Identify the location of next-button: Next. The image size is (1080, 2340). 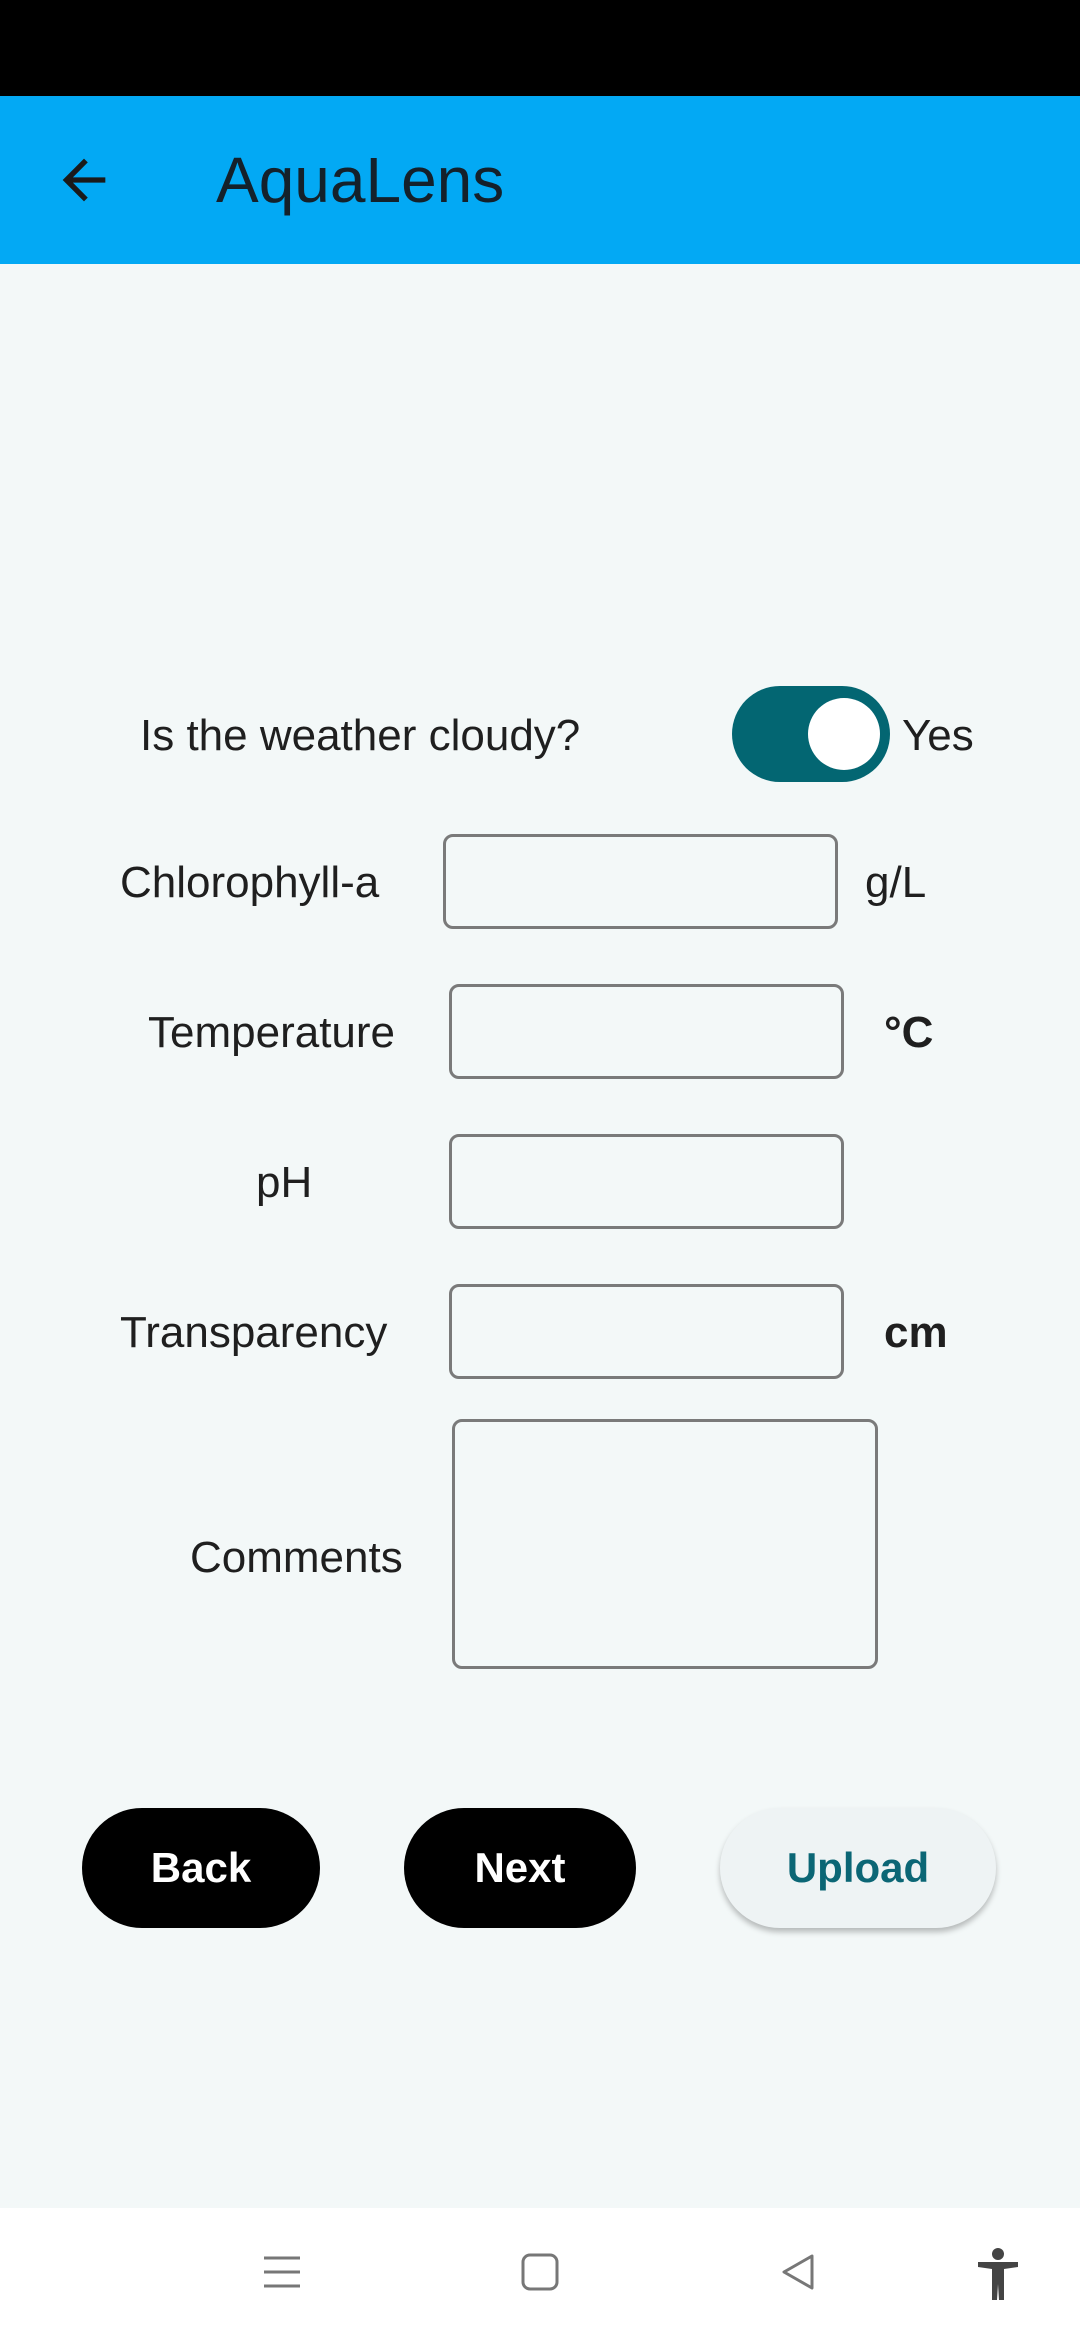
(520, 1868).